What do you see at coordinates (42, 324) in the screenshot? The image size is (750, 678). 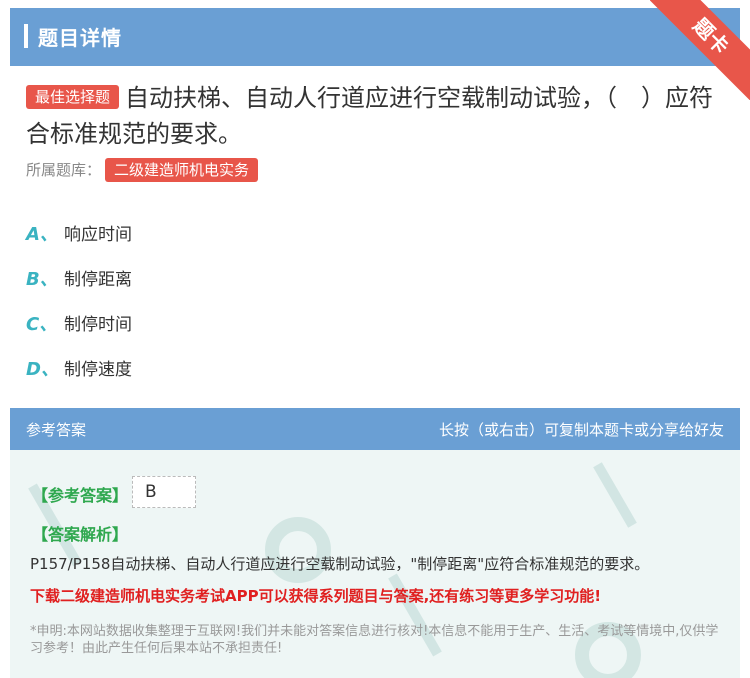 I see `option-letter: C、` at bounding box center [42, 324].